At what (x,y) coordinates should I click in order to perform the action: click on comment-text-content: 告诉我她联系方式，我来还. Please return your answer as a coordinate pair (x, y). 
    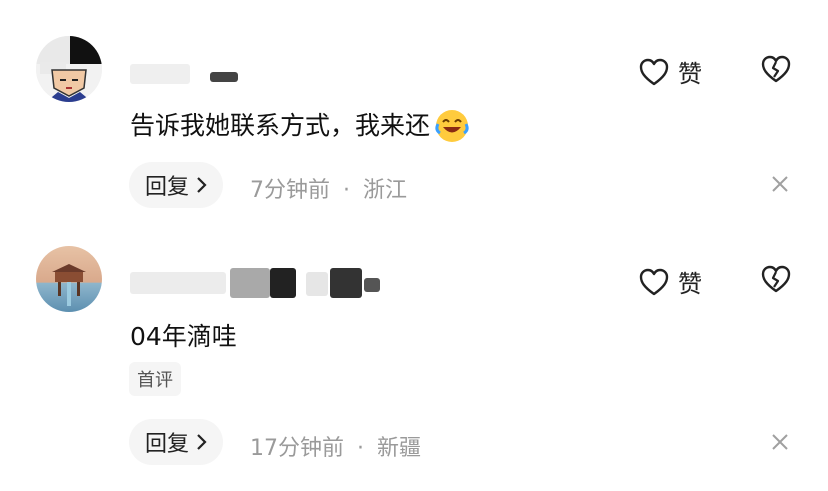
    Looking at the image, I should click on (280, 125).